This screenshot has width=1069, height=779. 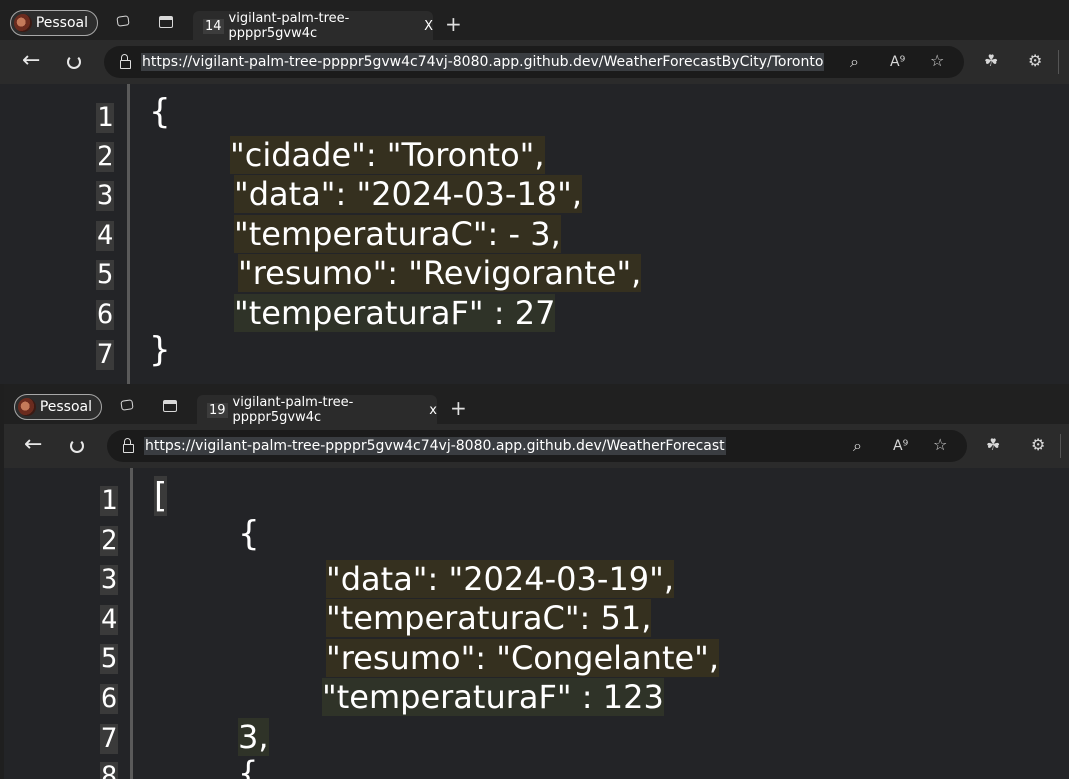 What do you see at coordinates (395, 313) in the screenshot?
I see `json-line: "temperaturaF" : 27` at bounding box center [395, 313].